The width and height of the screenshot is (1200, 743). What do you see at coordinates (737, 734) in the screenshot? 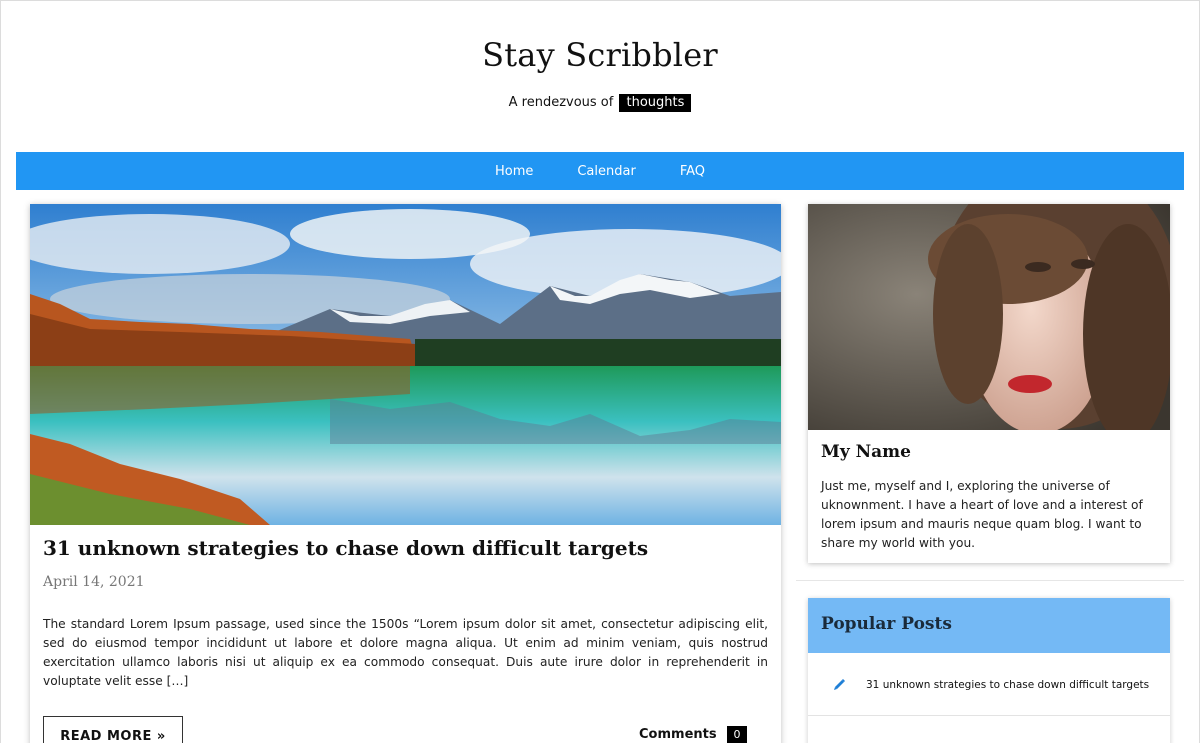
I see `comment-count-badge: 0` at bounding box center [737, 734].